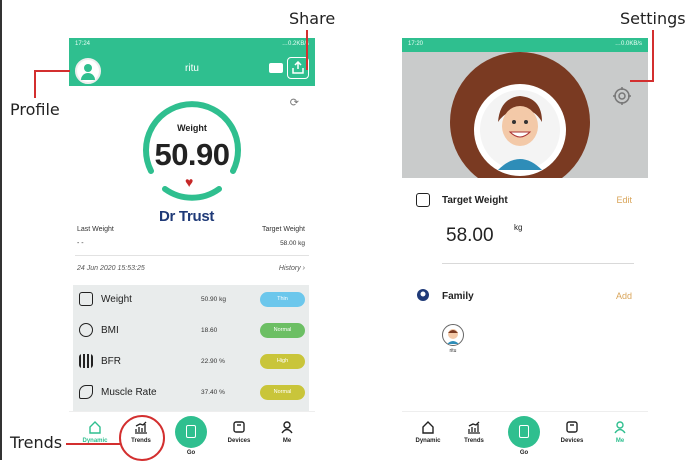 The height and width of the screenshot is (461, 691). Describe the element at coordinates (276, 68) in the screenshot. I see `message-icon` at that location.